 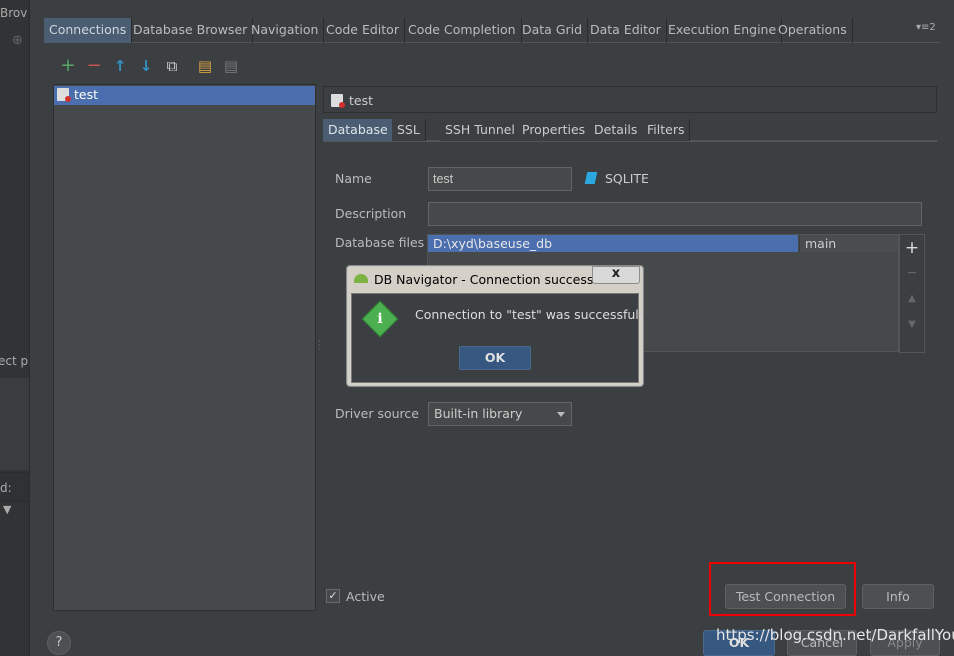 What do you see at coordinates (285, 30) in the screenshot?
I see `tab-navigation: Navigation` at bounding box center [285, 30].